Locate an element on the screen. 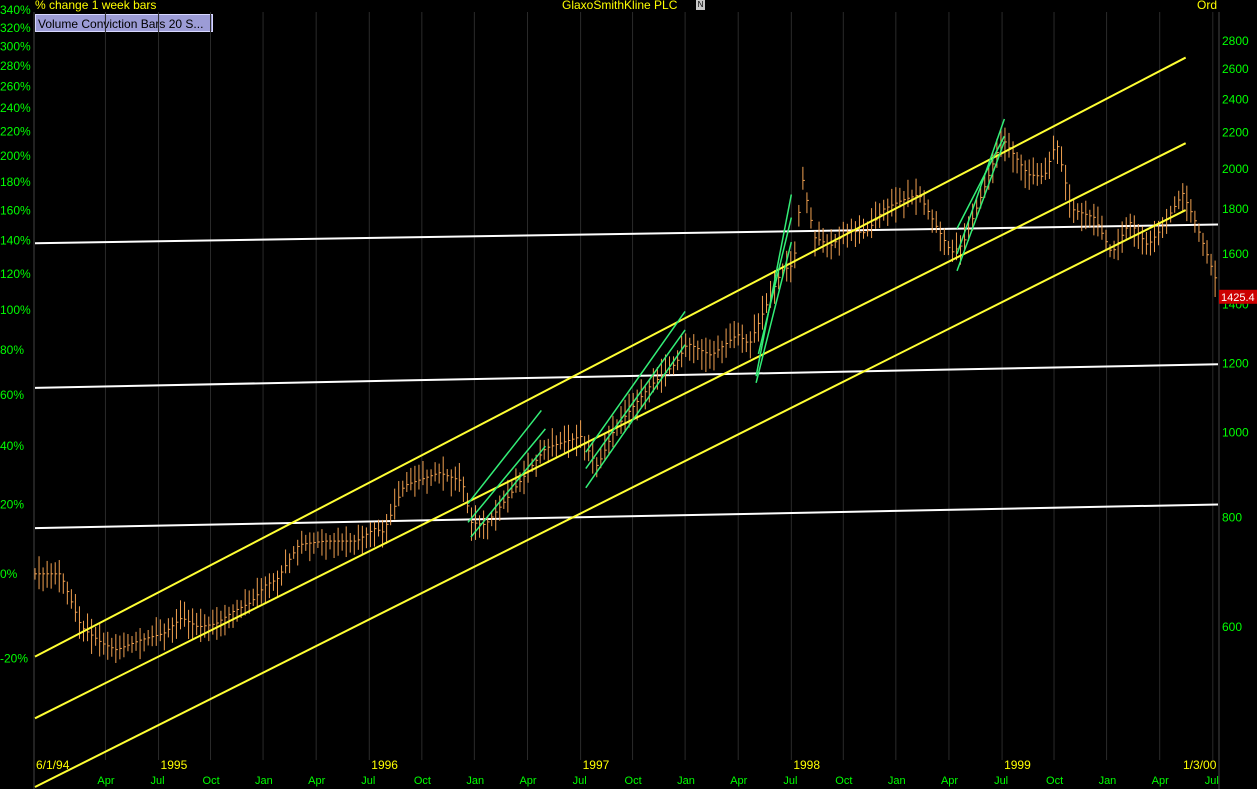  left-axis-tick: 80% is located at coordinates (12, 350).